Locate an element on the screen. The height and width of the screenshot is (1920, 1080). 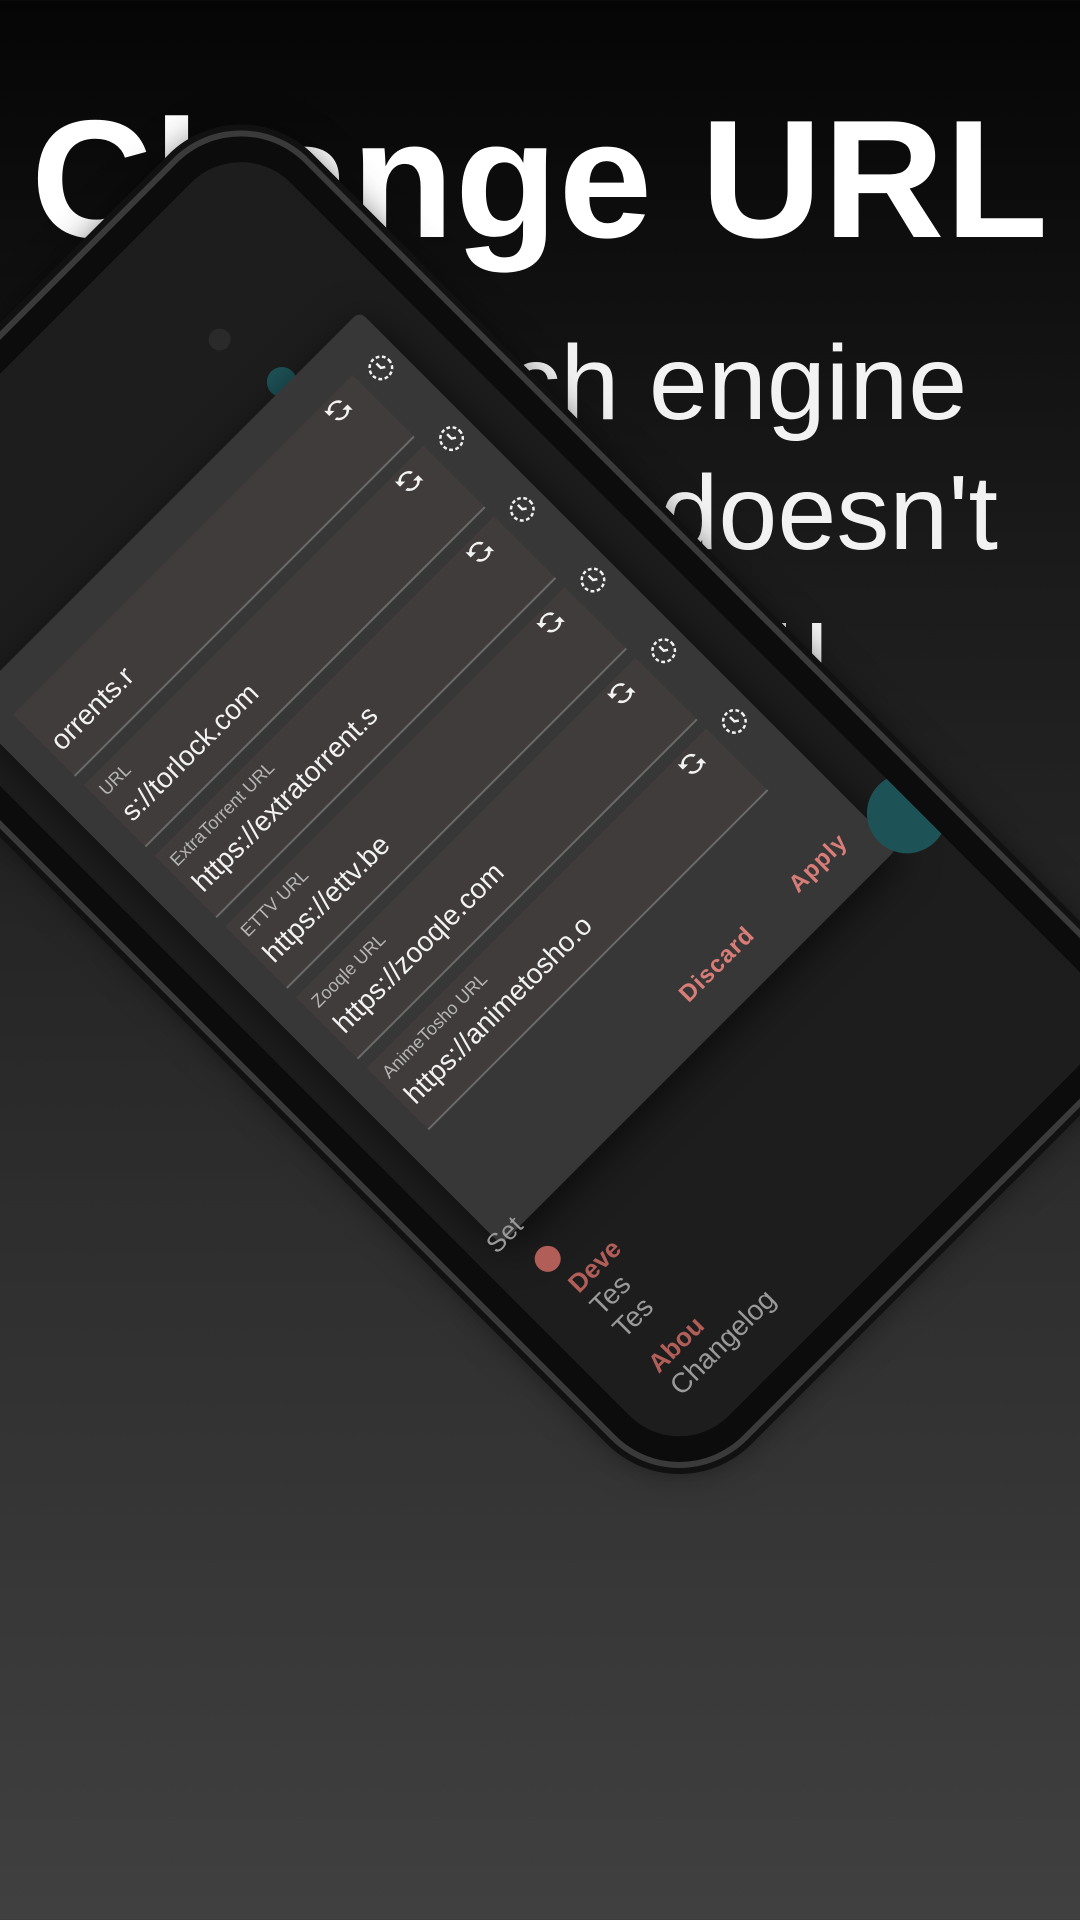
bg-dot-accent is located at coordinates (548, 1259).